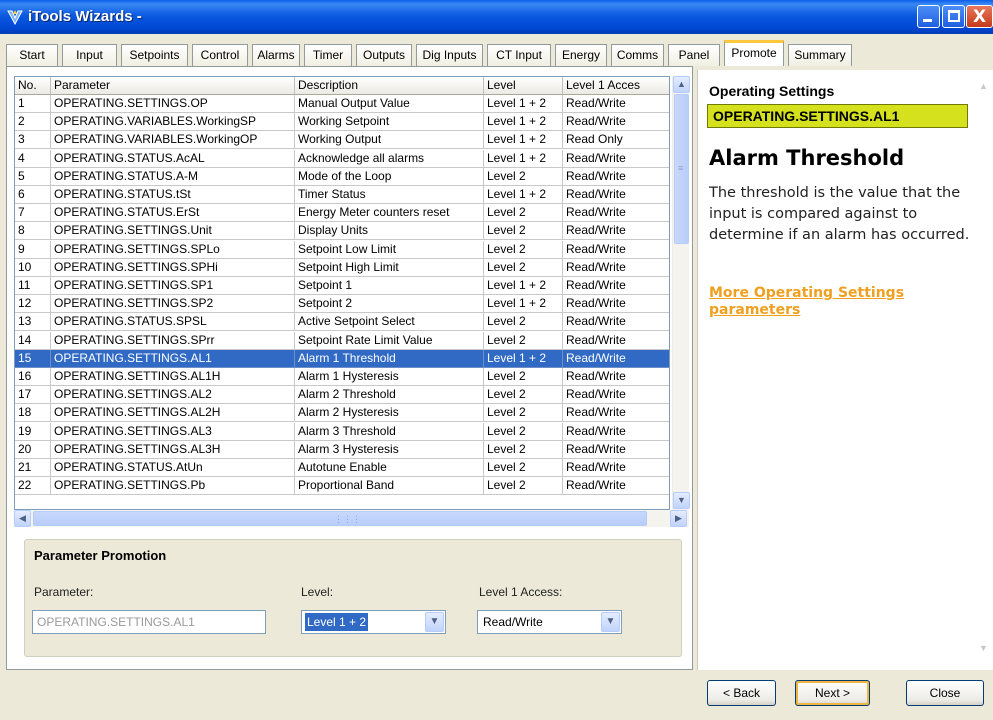 The width and height of the screenshot is (993, 720). What do you see at coordinates (89, 55) in the screenshot?
I see `tab-input: Input` at bounding box center [89, 55].